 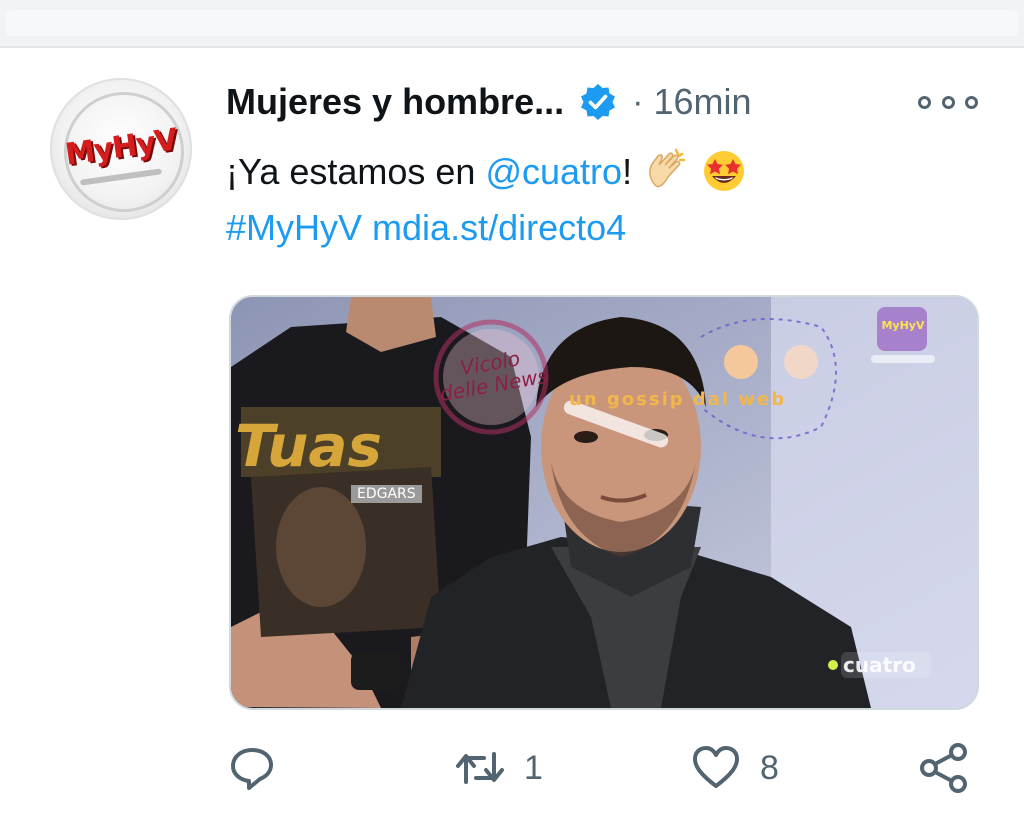 I want to click on watermark-gossip: un gossip dal web, so click(x=678, y=399).